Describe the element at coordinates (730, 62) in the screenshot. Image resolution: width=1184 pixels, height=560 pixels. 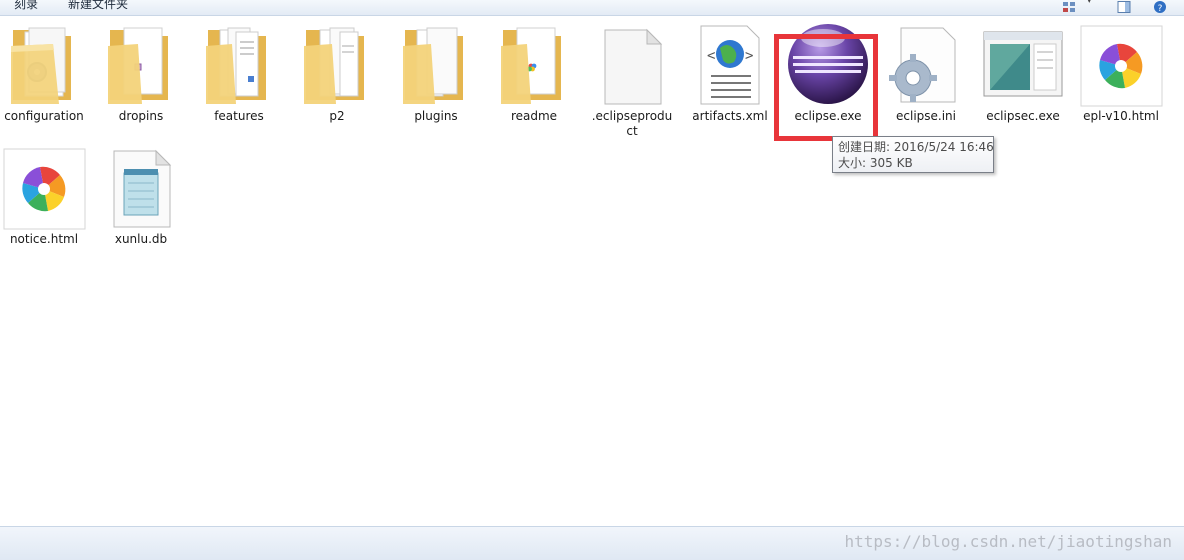
I see `xml-file-icon: < >` at that location.